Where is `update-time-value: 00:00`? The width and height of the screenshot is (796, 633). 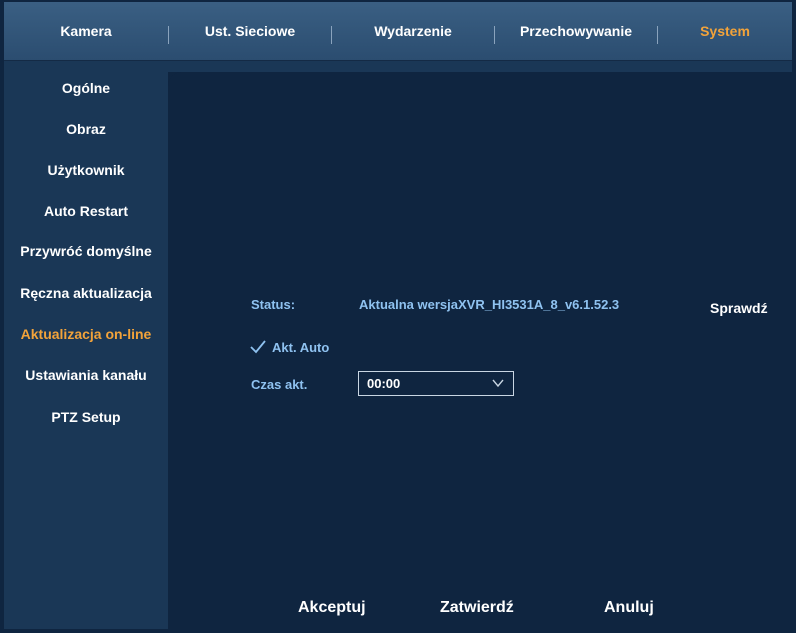
update-time-value: 00:00 is located at coordinates (384, 383).